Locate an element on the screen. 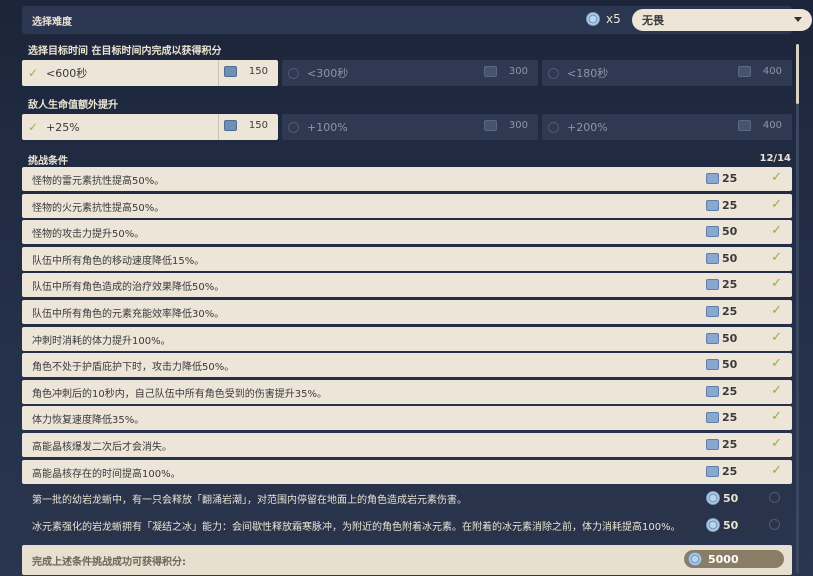  hp-option-3: +200% 400 is located at coordinates (667, 127).